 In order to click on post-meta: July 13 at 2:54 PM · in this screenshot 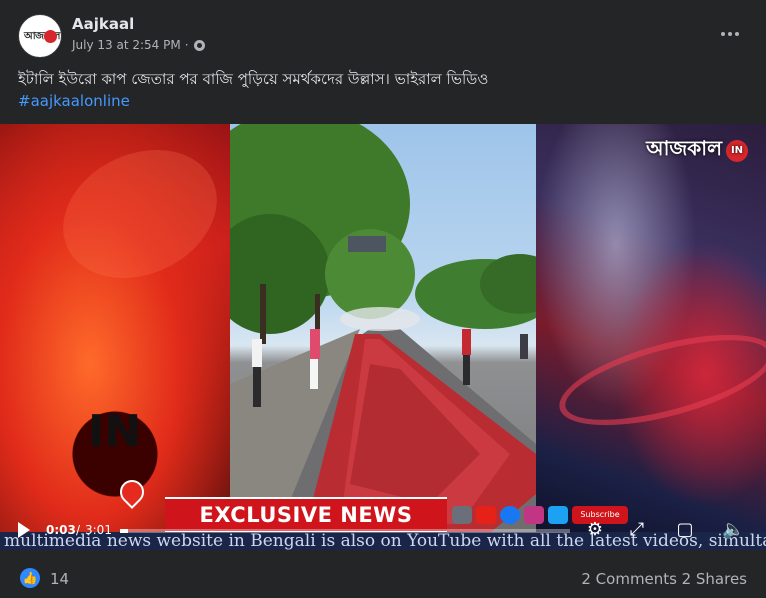, I will do `click(138, 45)`.